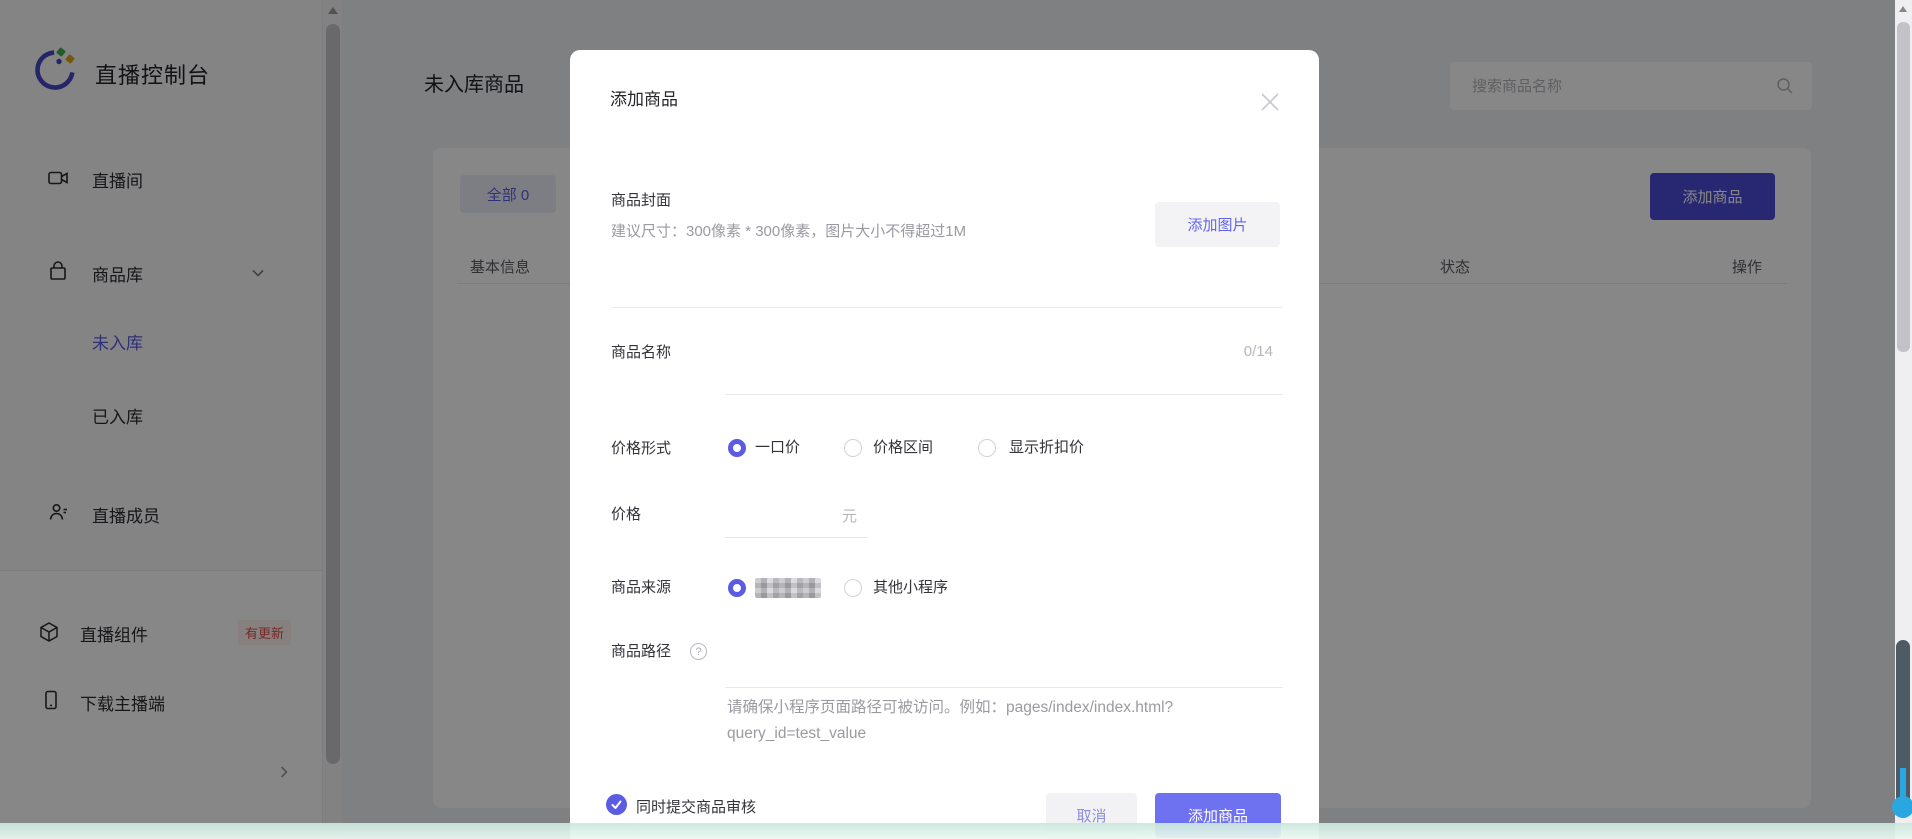 This screenshot has width=1912, height=839. I want to click on cover-size-hint: 建议尺寸：300像素 * 300像素，图片大小不得超过1M, so click(789, 231).